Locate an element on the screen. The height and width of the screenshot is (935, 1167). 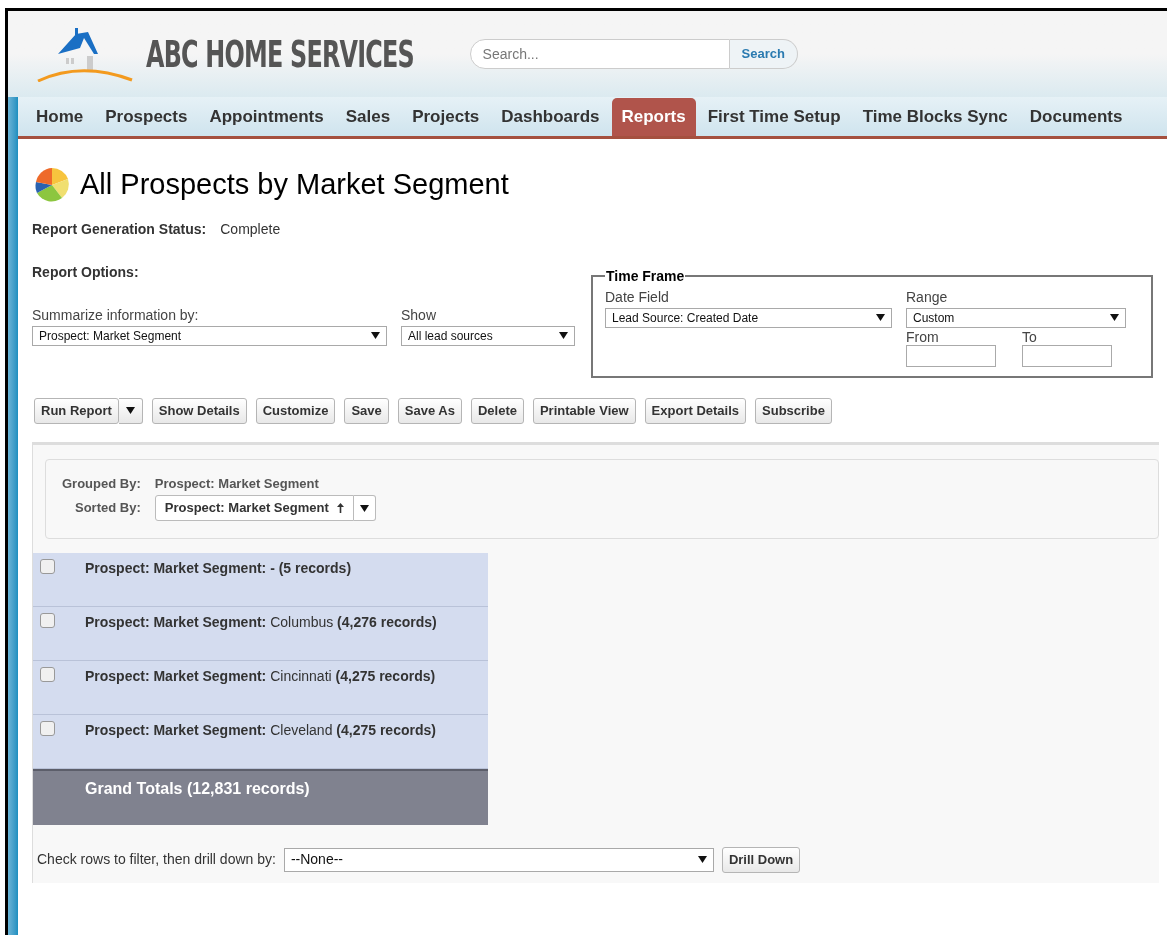
grouped-value: Prospect: Market Segment is located at coordinates (237, 483).